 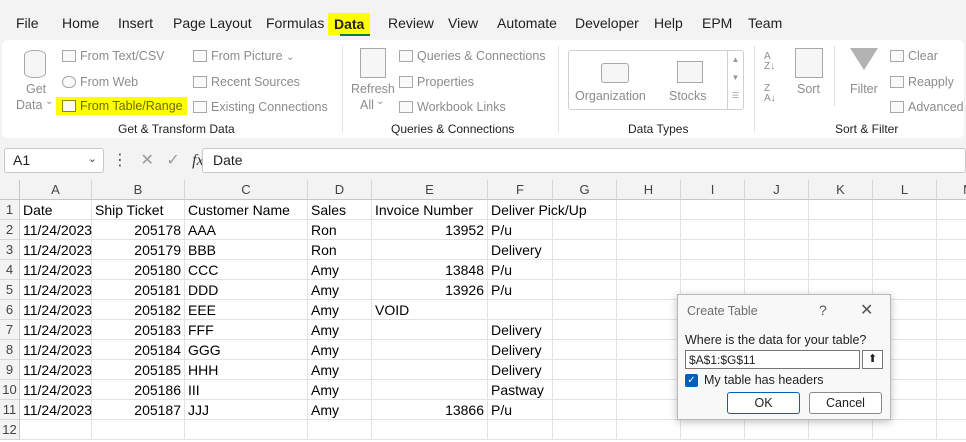 I want to click on advanced-button: Advanced, so click(x=927, y=107).